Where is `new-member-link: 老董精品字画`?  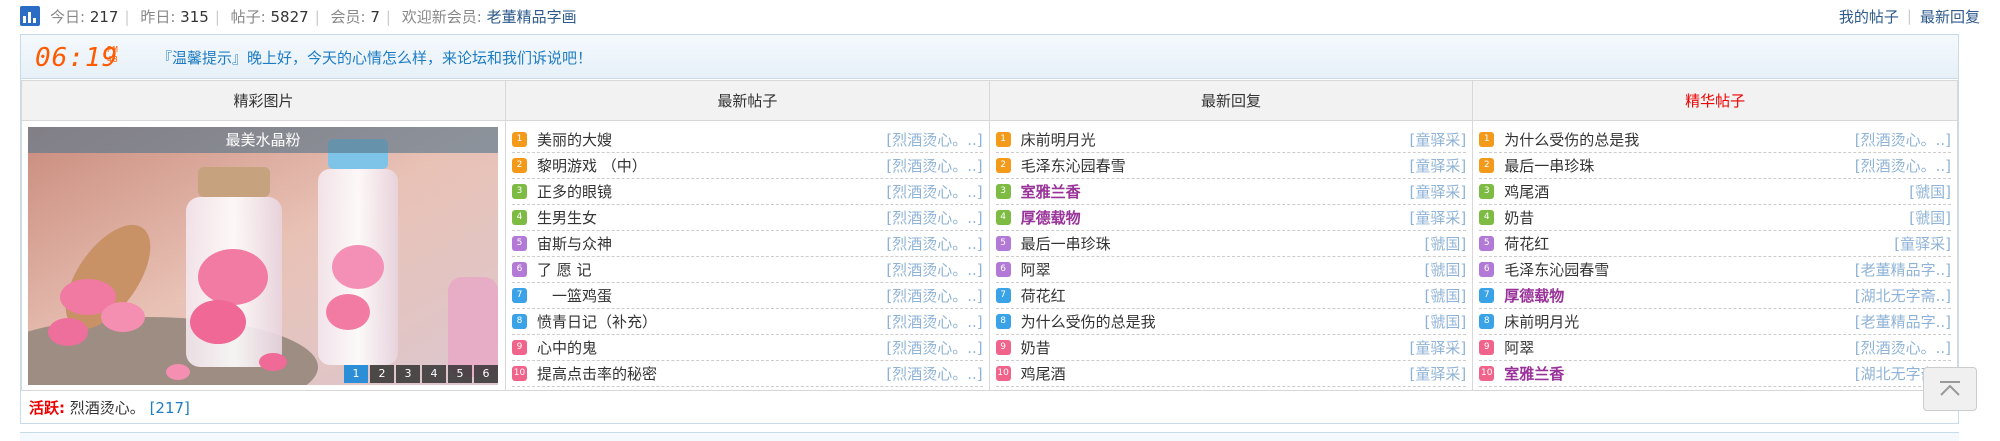 new-member-link: 老董精品字画 is located at coordinates (532, 17).